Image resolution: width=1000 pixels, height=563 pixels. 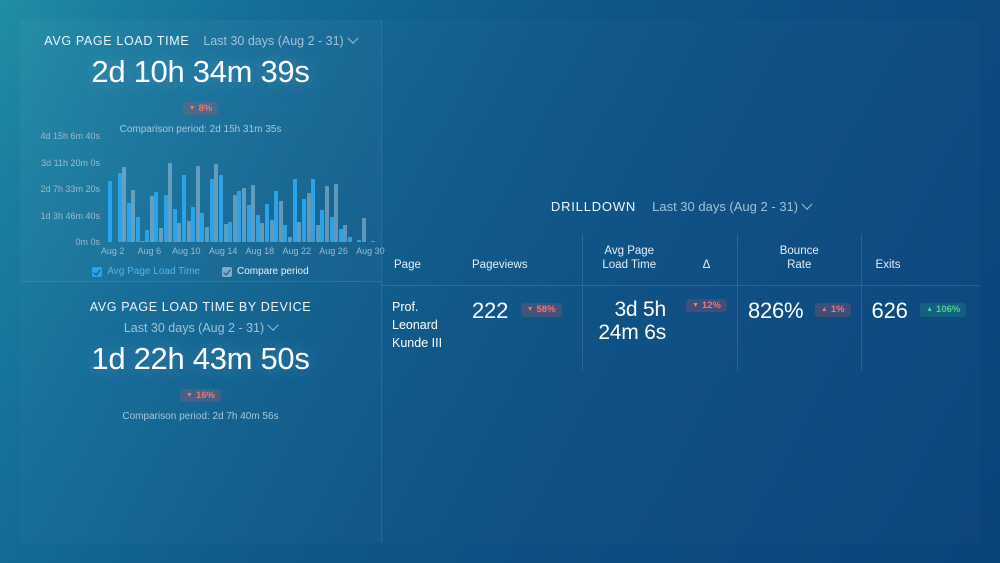 What do you see at coordinates (205, 395) in the screenshot?
I see `delta-value: 16%` at bounding box center [205, 395].